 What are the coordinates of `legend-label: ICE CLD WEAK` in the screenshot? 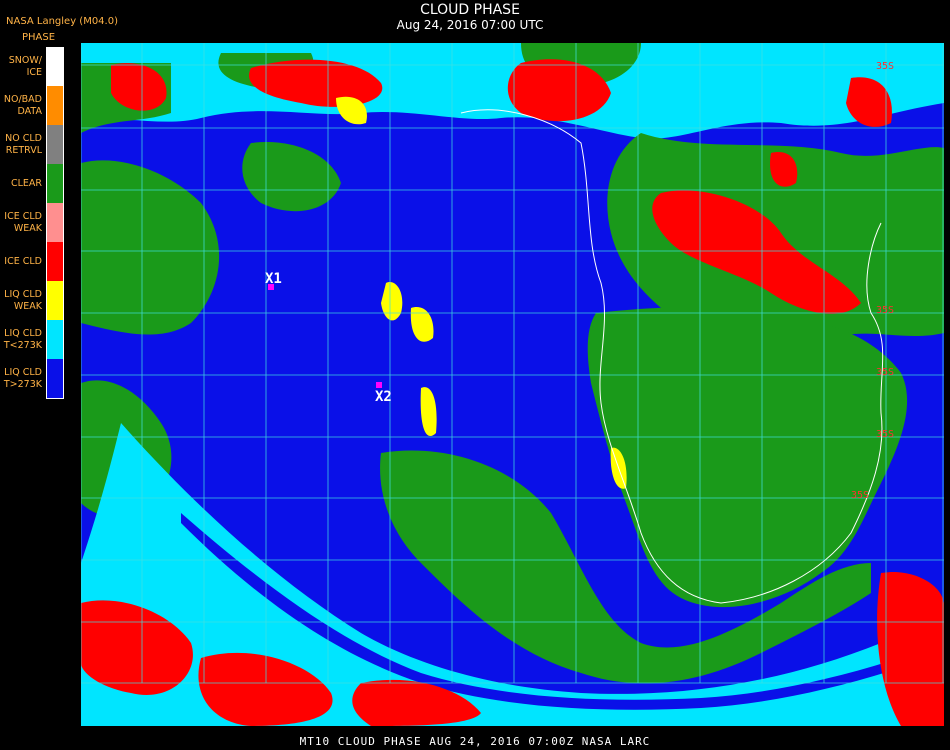 It's located at (23, 222).